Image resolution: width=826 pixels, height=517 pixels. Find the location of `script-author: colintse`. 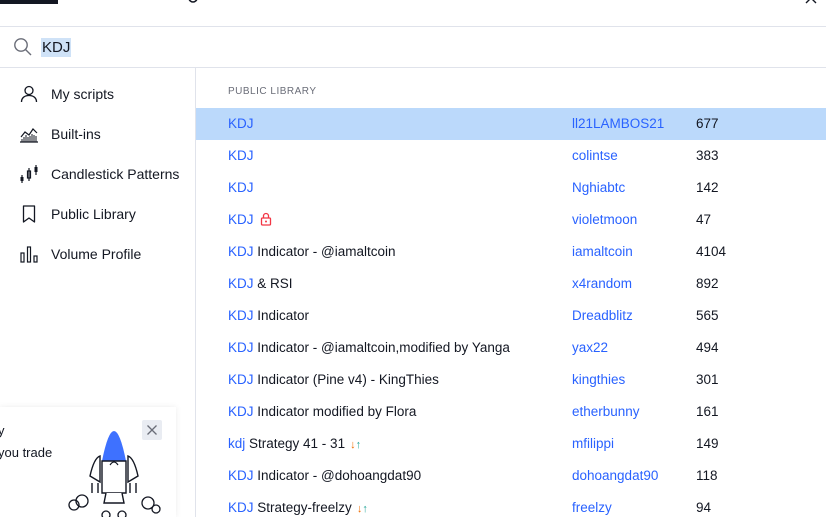

script-author: colintse is located at coordinates (595, 155).